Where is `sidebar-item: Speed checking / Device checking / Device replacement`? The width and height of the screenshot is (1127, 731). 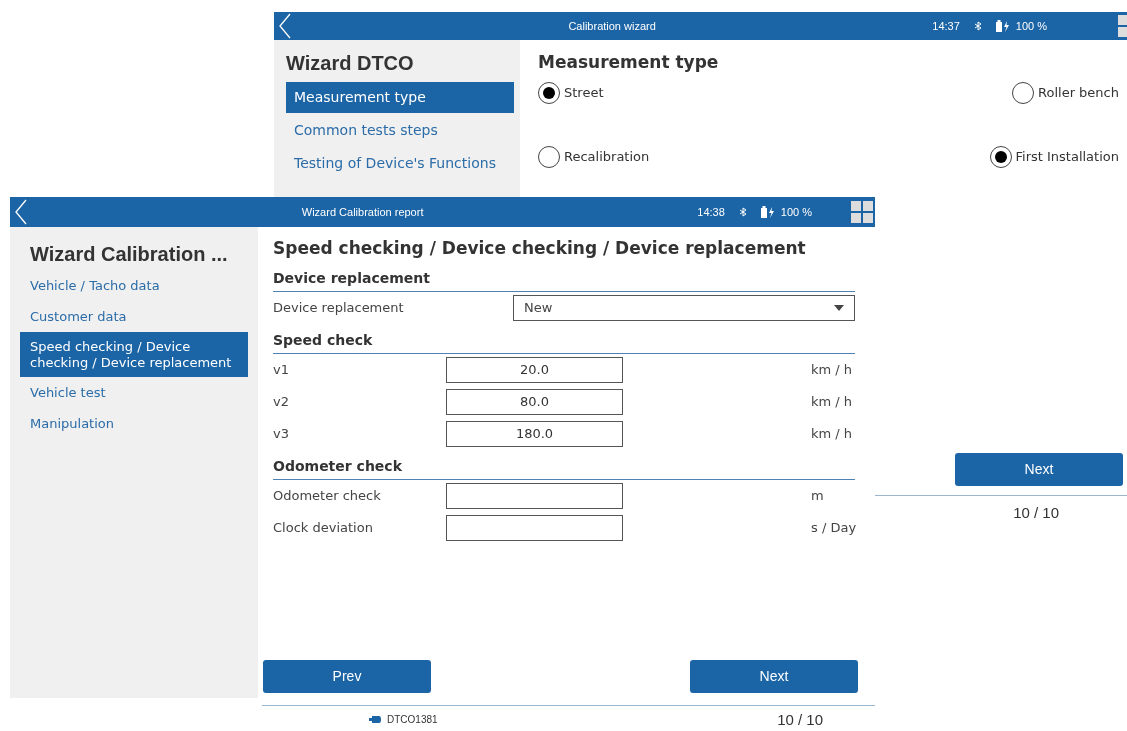
sidebar-item: Speed checking / Device checking / Device replacement is located at coordinates (134, 355).